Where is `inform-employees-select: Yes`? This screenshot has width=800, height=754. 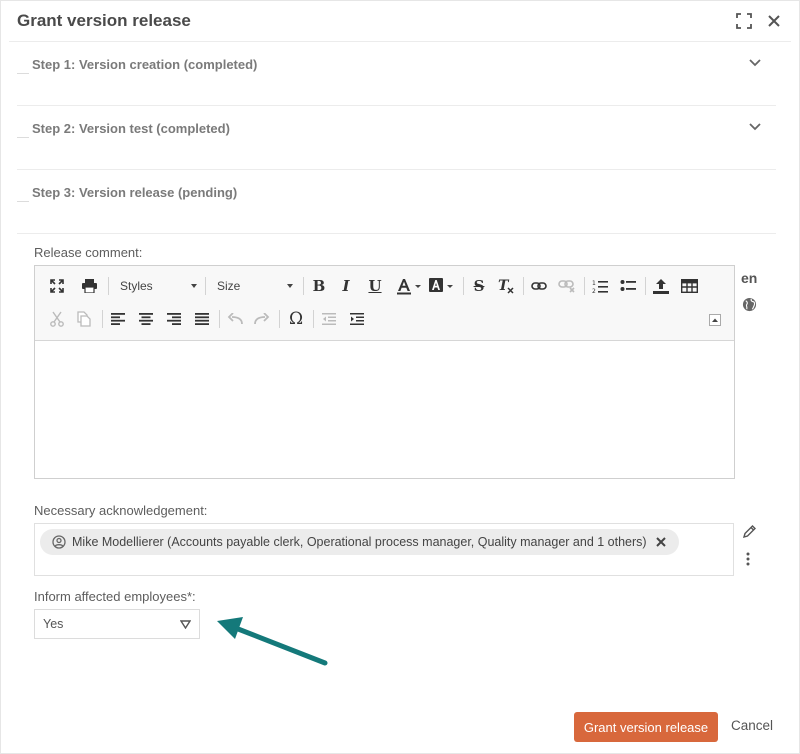
inform-employees-select: Yes is located at coordinates (117, 624).